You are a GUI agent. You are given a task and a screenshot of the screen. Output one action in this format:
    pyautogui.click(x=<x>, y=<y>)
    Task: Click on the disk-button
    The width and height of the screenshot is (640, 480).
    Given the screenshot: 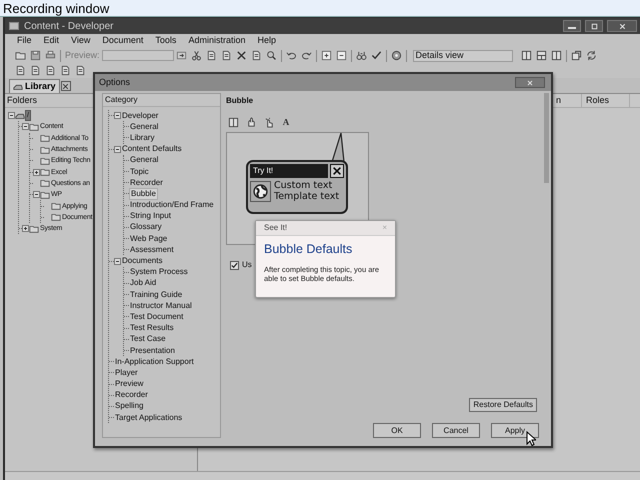 What is the action you would take?
    pyautogui.click(x=35, y=55)
    